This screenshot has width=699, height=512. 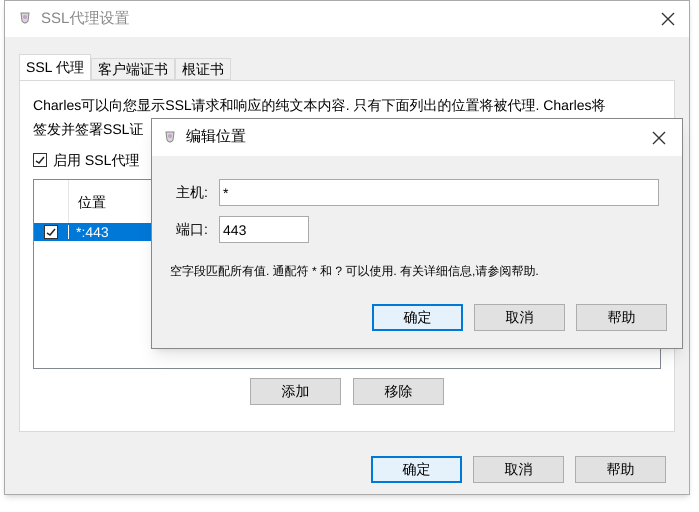 What do you see at coordinates (354, 271) in the screenshot?
I see `hint-text: 空字段匹配所有值. 通配符 * 和 ? 可以使用. 有关详细信息,请参阅帮助.` at bounding box center [354, 271].